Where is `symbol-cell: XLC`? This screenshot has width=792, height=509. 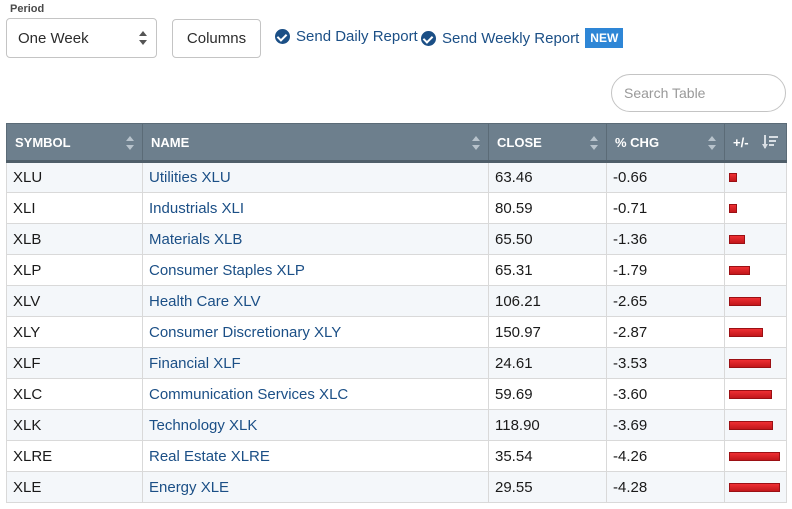 symbol-cell: XLC is located at coordinates (74, 394).